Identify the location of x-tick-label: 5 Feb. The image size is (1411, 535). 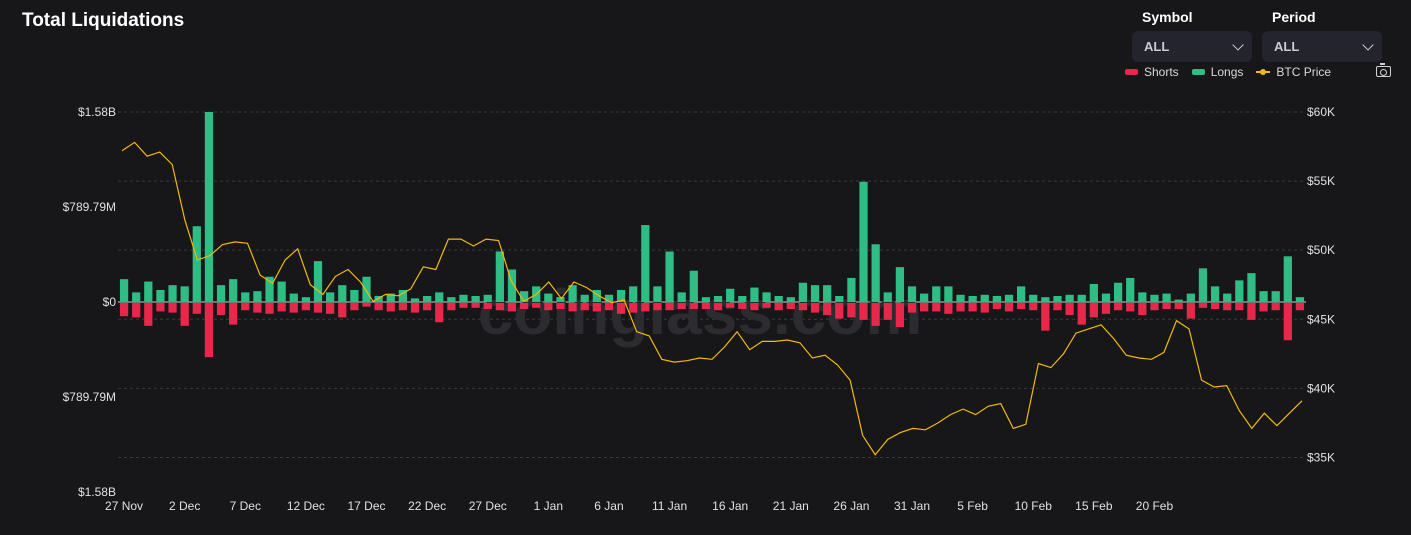
(972, 506).